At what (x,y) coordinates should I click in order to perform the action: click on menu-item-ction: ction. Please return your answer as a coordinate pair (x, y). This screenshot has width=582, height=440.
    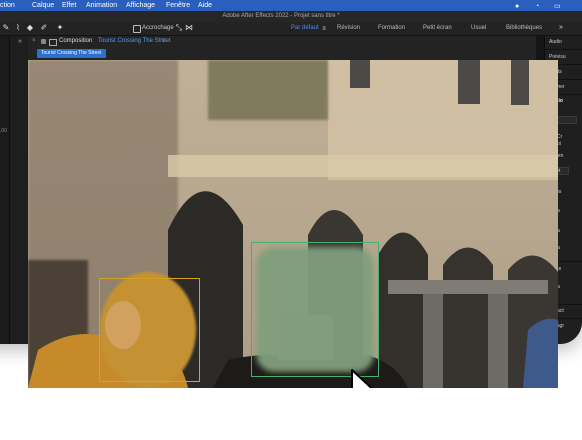
    Looking at the image, I should click on (7, 5).